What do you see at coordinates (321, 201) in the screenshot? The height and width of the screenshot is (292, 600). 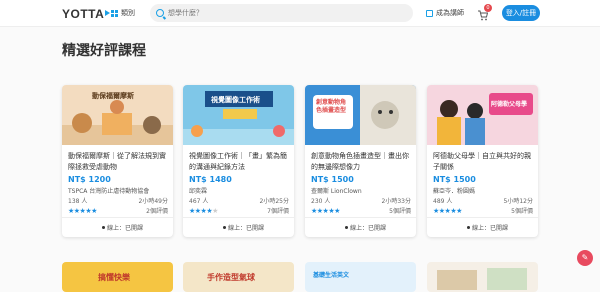 I see `students-count: 230 人` at bounding box center [321, 201].